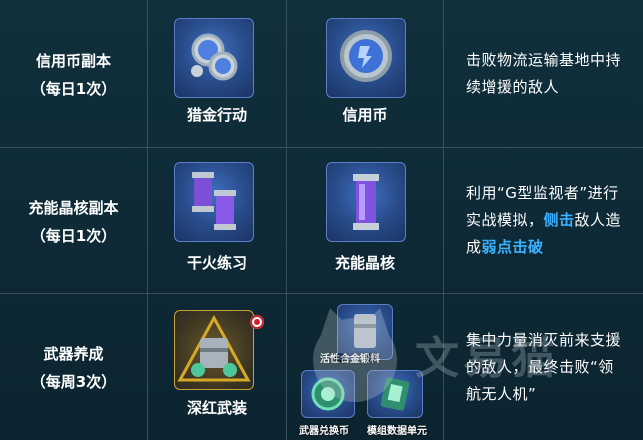 The height and width of the screenshot is (440, 643). I want to click on stage-cell: 猎金行动, so click(217, 74).